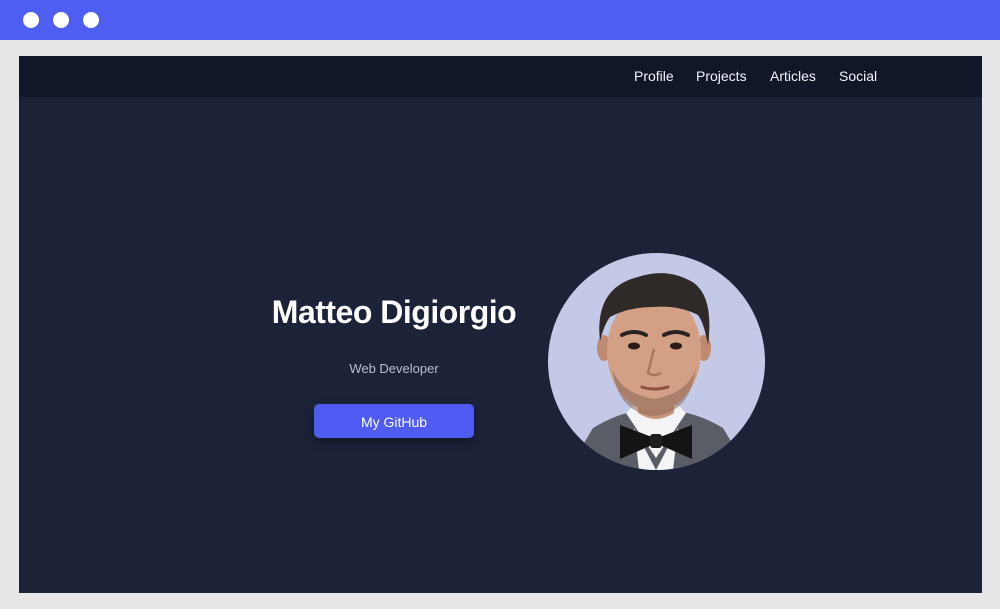  Describe the element at coordinates (394, 421) in the screenshot. I see `github-button: My GitHub` at that location.